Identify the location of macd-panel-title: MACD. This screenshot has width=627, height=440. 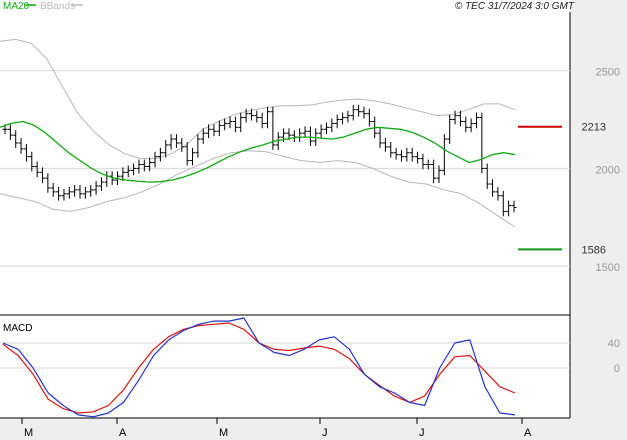
(17, 328).